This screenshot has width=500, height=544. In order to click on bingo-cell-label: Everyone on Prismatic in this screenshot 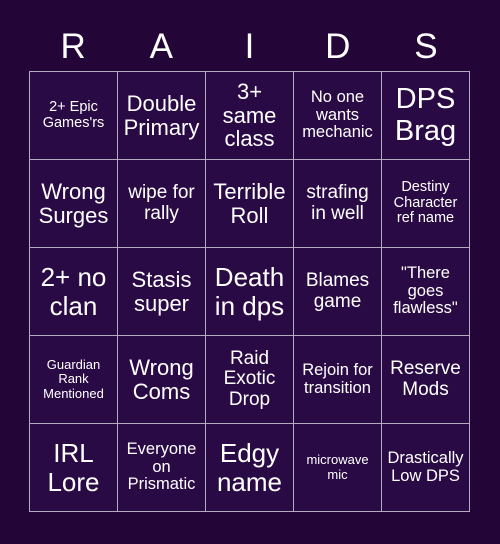, I will do `click(161, 466)`.